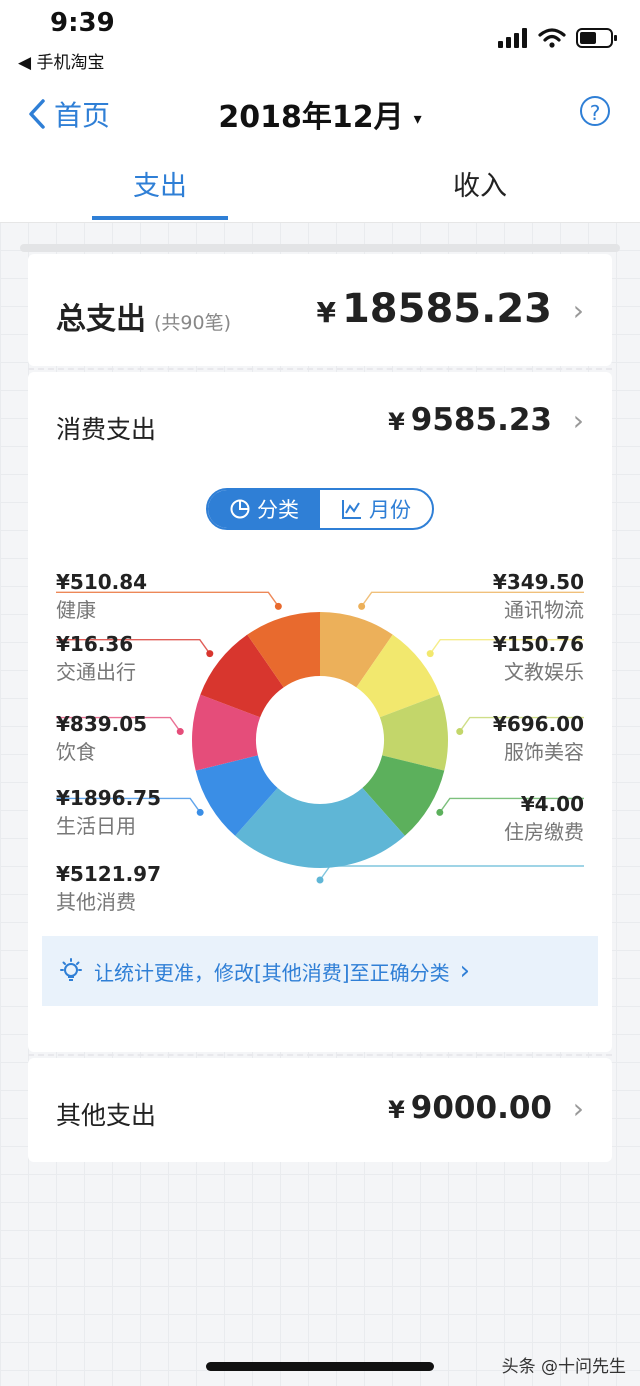 The height and width of the screenshot is (1386, 640). What do you see at coordinates (351, 509) in the screenshot?
I see `line-chart-icon` at bounding box center [351, 509].